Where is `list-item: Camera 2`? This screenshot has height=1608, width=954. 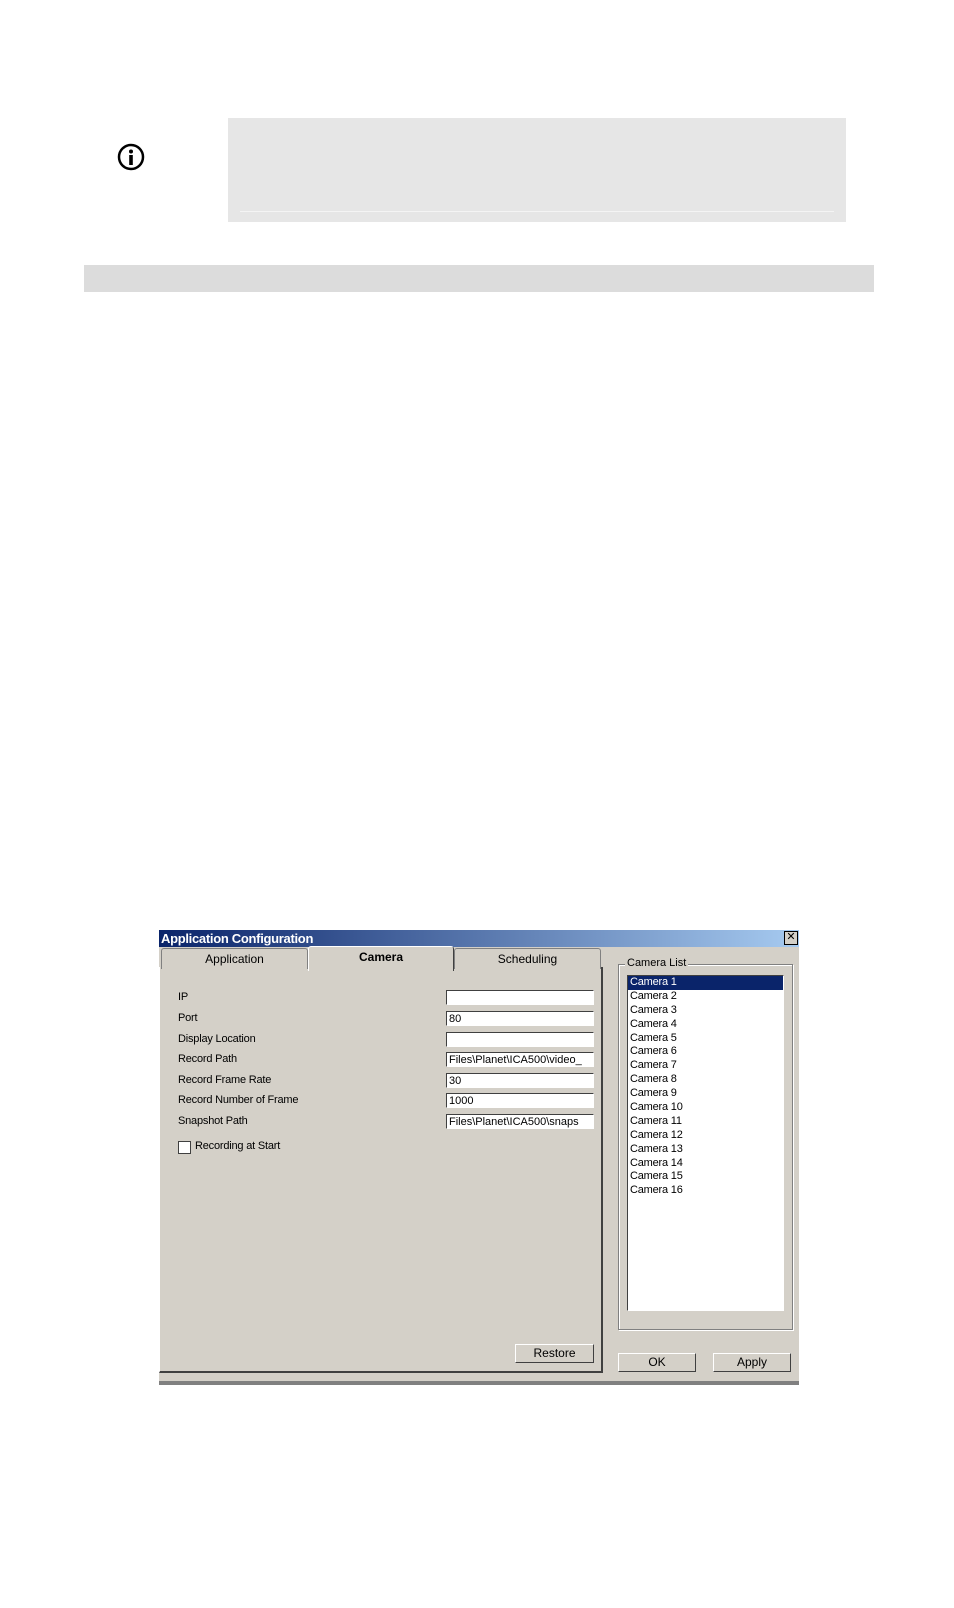 list-item: Camera 2 is located at coordinates (705, 997).